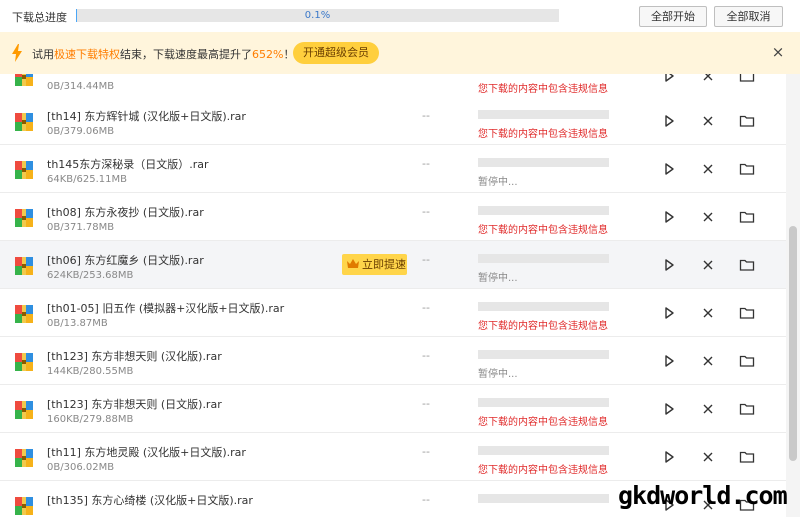  What do you see at coordinates (134, 404) in the screenshot?
I see `file-name: [th123] 东方非想天则 (日文版).rar` at bounding box center [134, 404].